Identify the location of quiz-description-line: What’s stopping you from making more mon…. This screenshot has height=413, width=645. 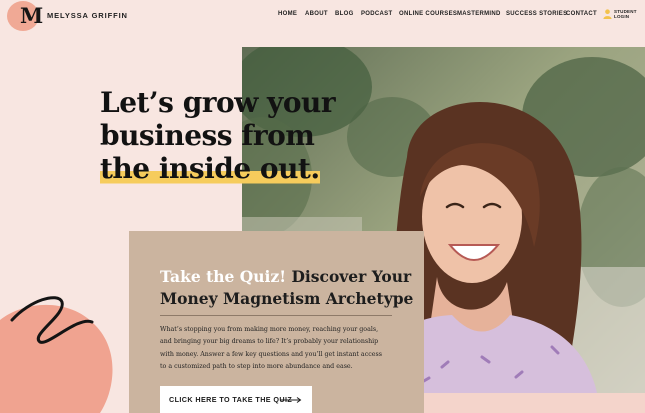
(269, 329).